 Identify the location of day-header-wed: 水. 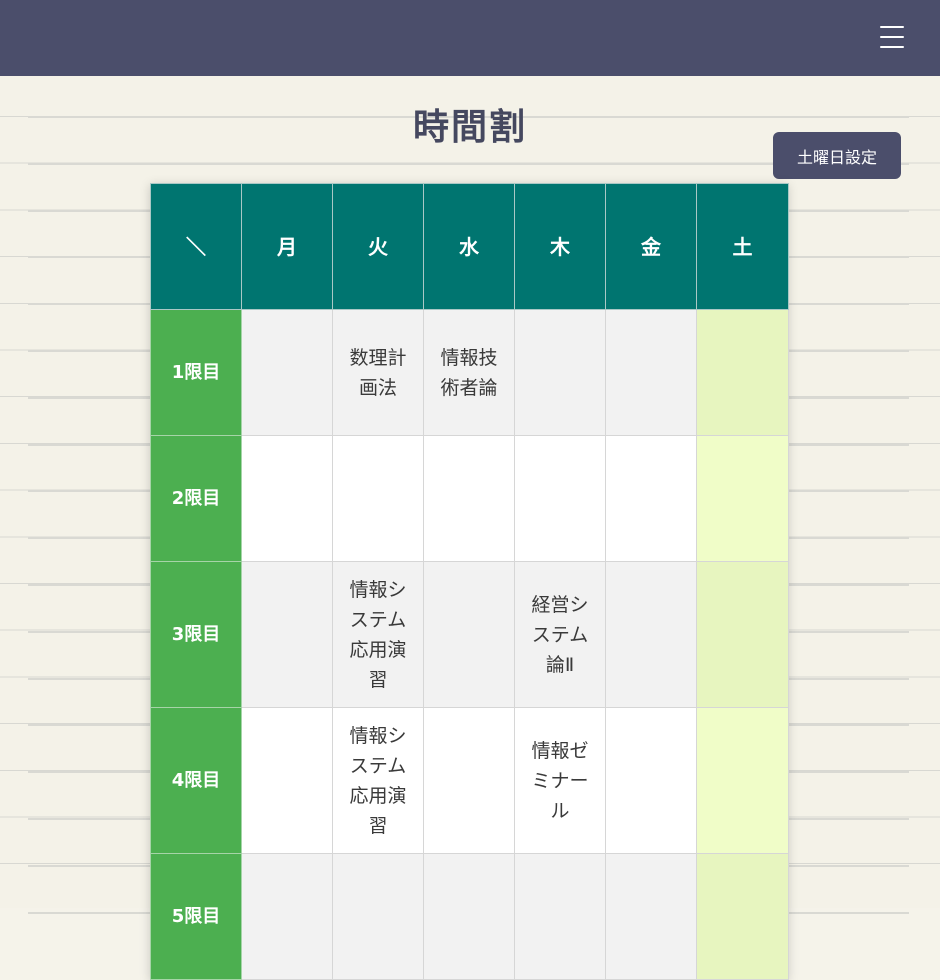
(469, 246).